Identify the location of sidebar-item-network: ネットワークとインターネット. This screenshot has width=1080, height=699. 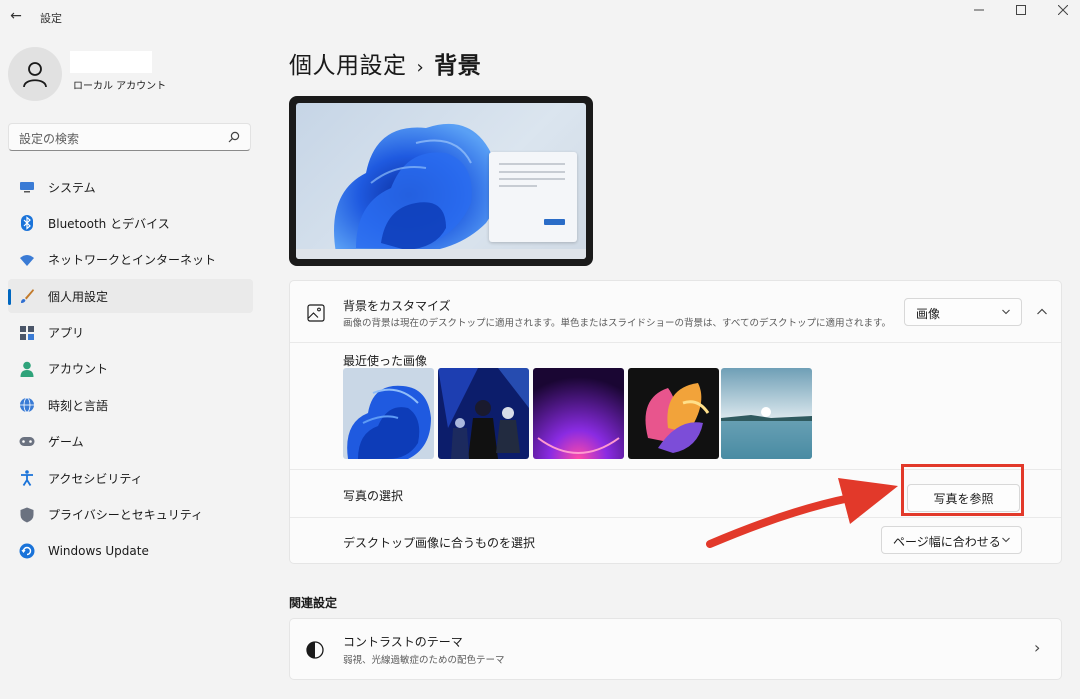
(130, 260).